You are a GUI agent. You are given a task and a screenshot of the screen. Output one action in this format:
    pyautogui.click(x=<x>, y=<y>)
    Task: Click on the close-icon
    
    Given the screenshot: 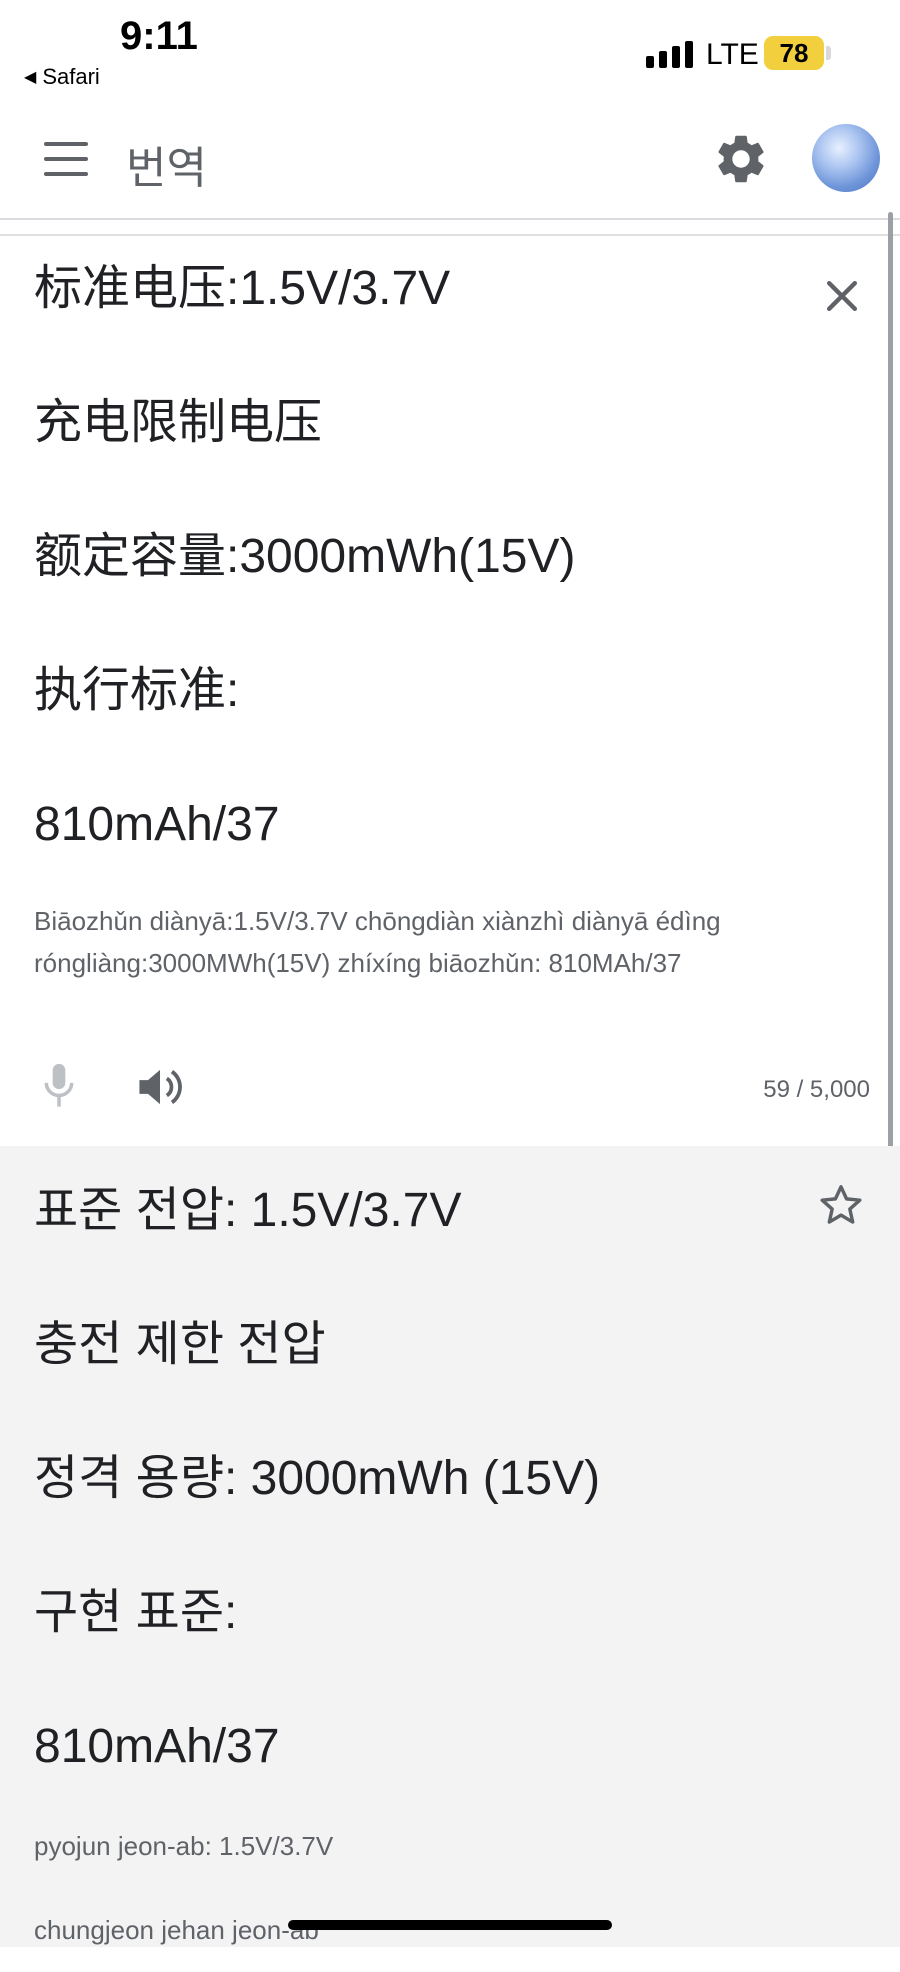 What is the action you would take?
    pyautogui.click(x=842, y=296)
    